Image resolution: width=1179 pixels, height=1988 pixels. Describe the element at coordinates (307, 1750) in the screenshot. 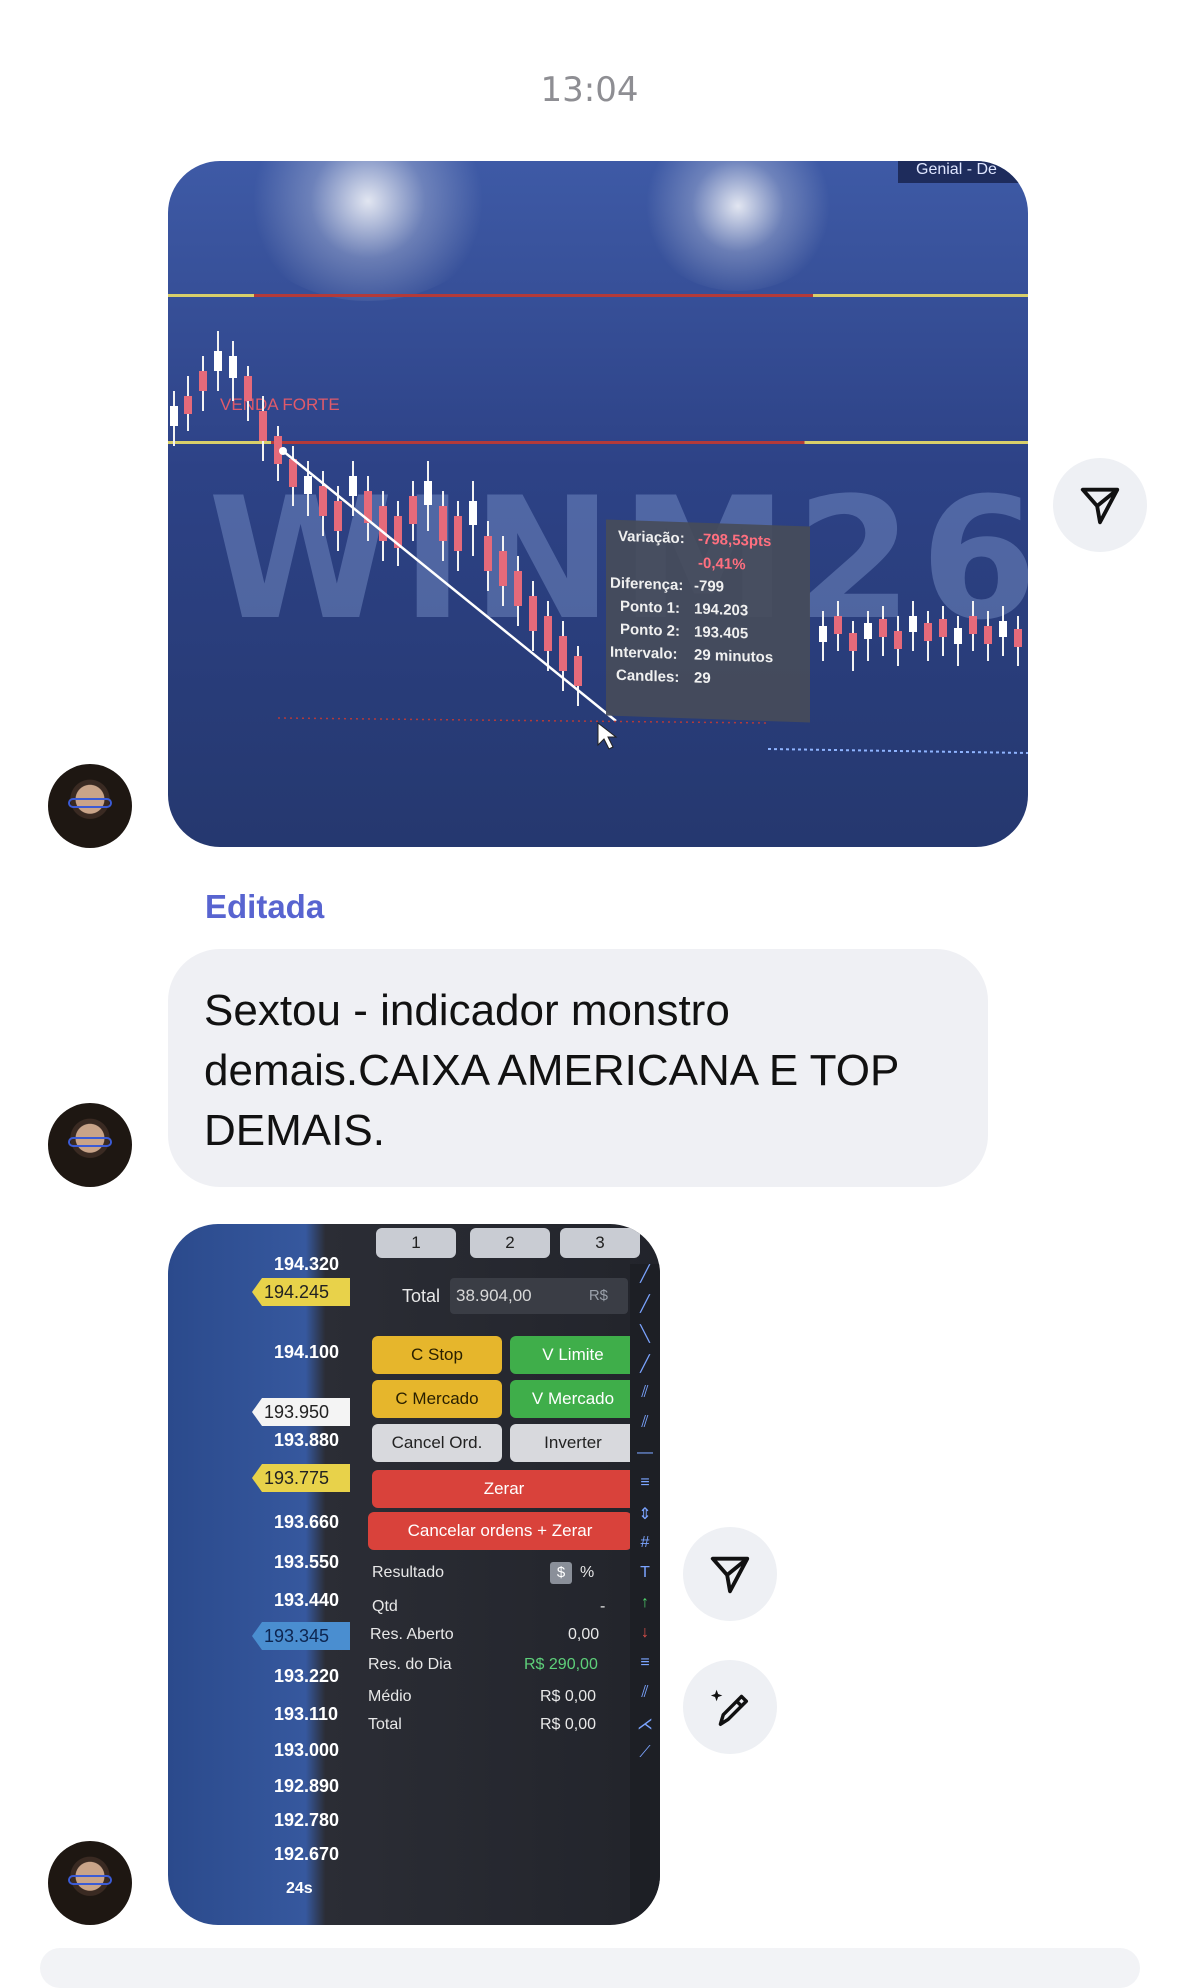

I see `price-level: 193.000` at that location.